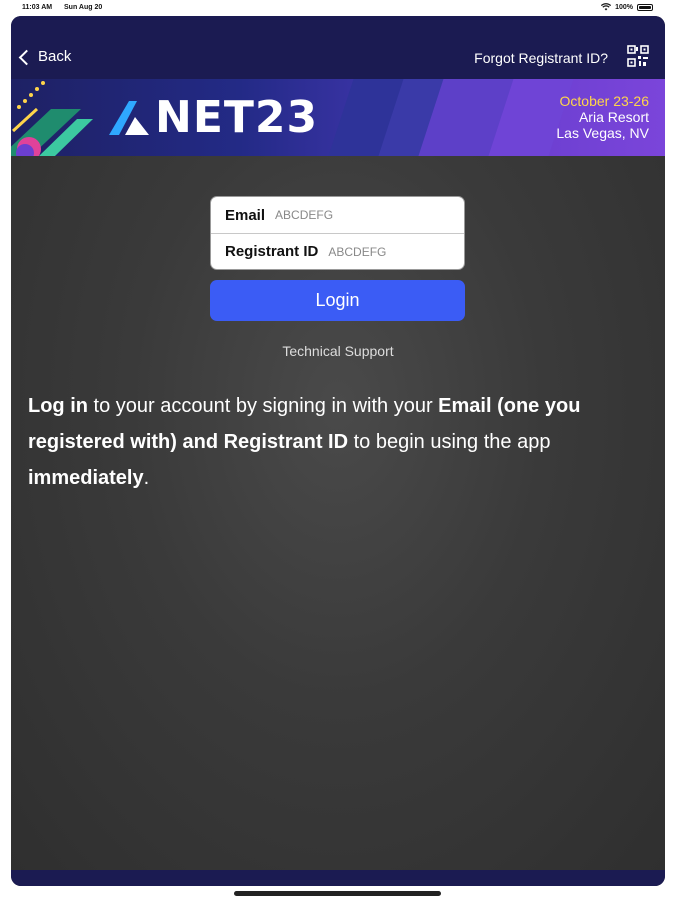 Image resolution: width=675 pixels, height=900 pixels. Describe the element at coordinates (337, 300) in the screenshot. I see `login-button: Login` at that location.